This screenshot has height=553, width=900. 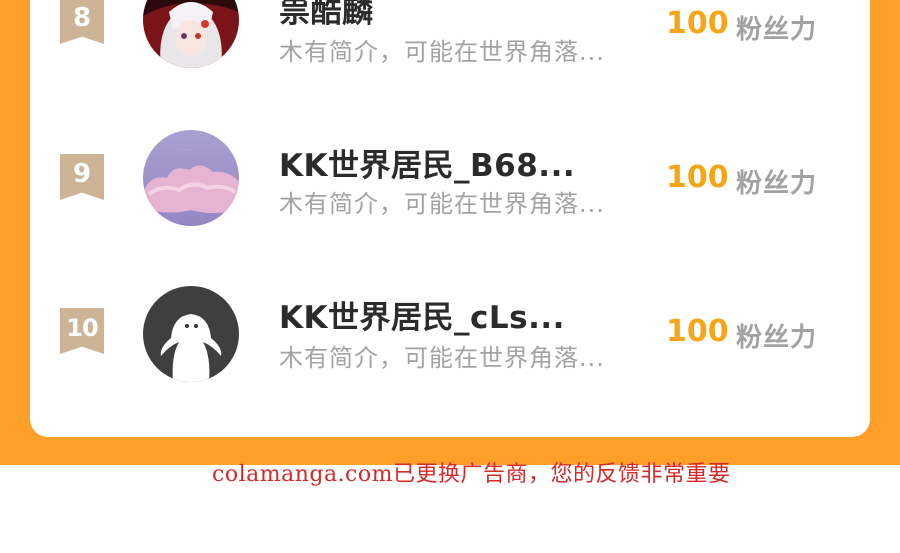 I want to click on rank-badge: 10, so click(x=82, y=331).